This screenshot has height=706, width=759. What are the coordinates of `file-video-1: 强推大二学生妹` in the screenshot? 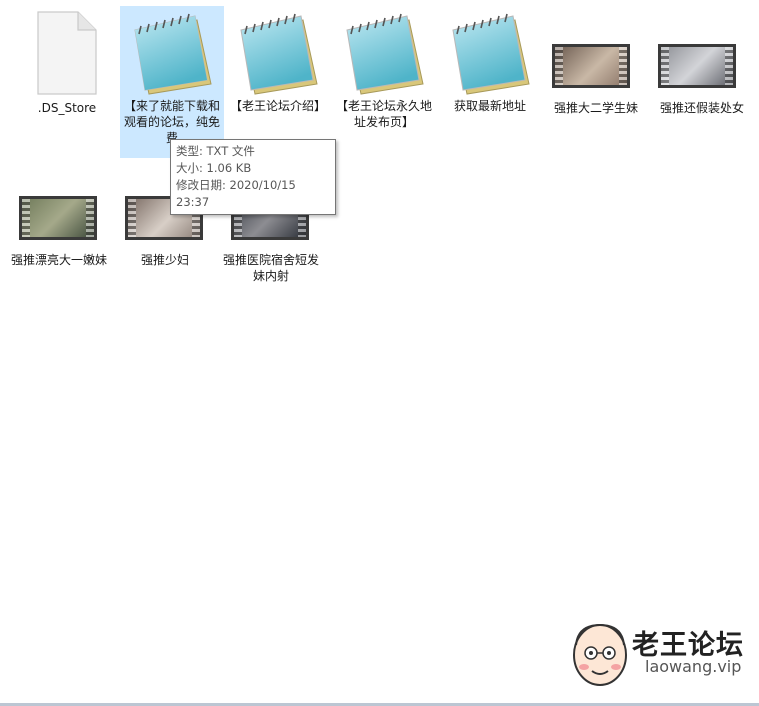 It's located at (596, 65).